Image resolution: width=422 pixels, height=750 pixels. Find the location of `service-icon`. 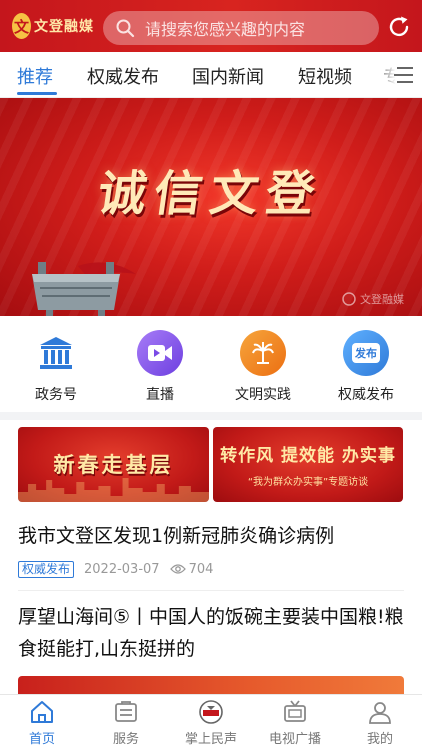

service-icon is located at coordinates (126, 711).